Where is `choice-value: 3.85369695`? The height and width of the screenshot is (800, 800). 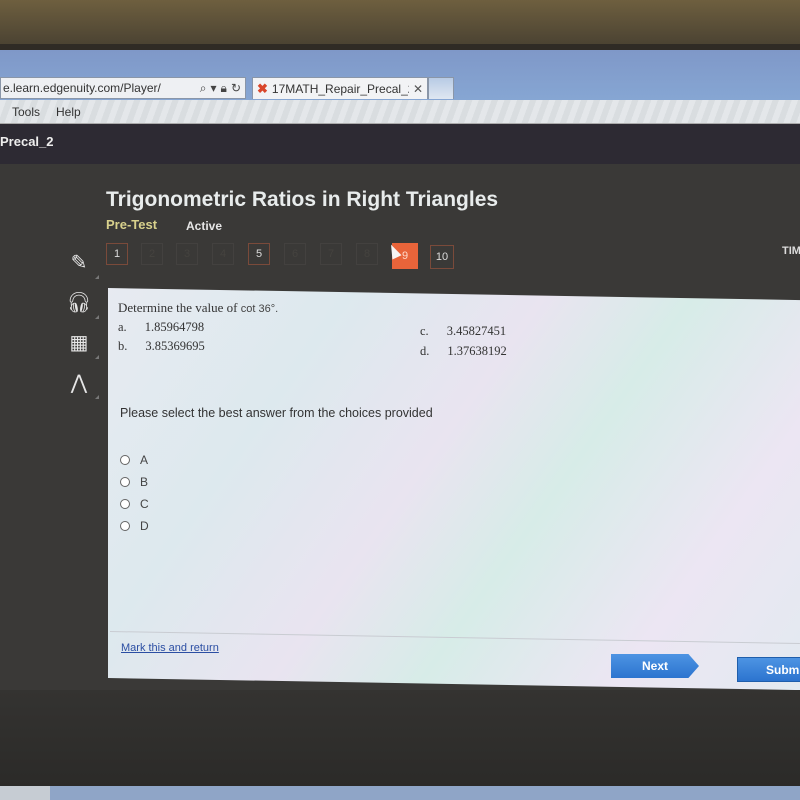
choice-value: 3.85369695 is located at coordinates (175, 346).